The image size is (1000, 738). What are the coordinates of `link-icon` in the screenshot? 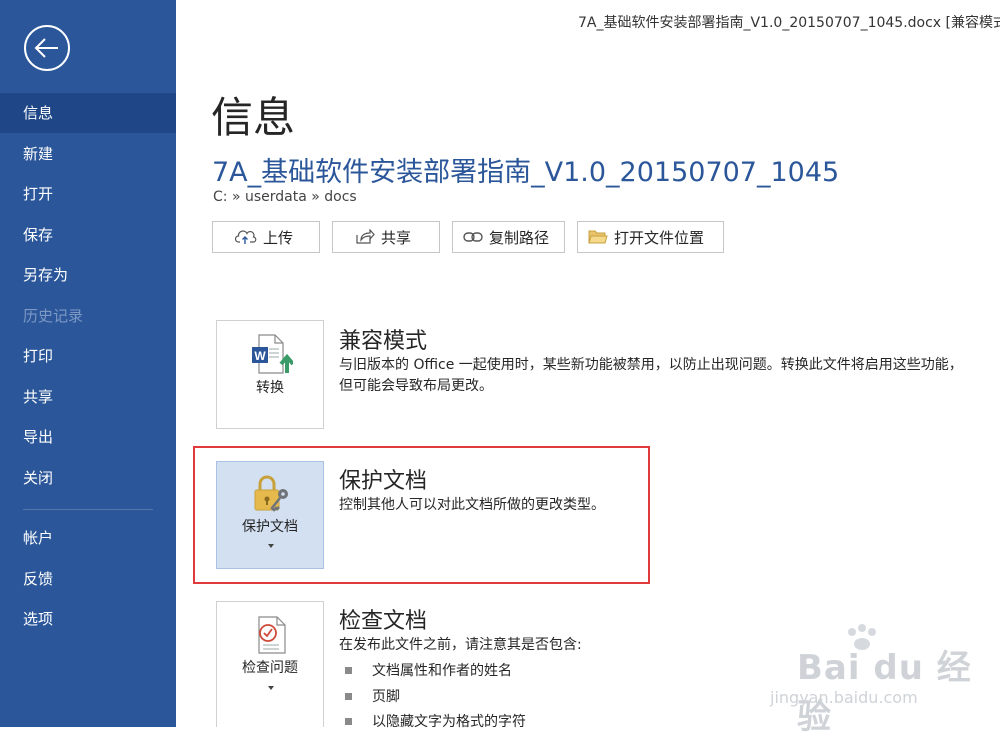 It's located at (473, 237).